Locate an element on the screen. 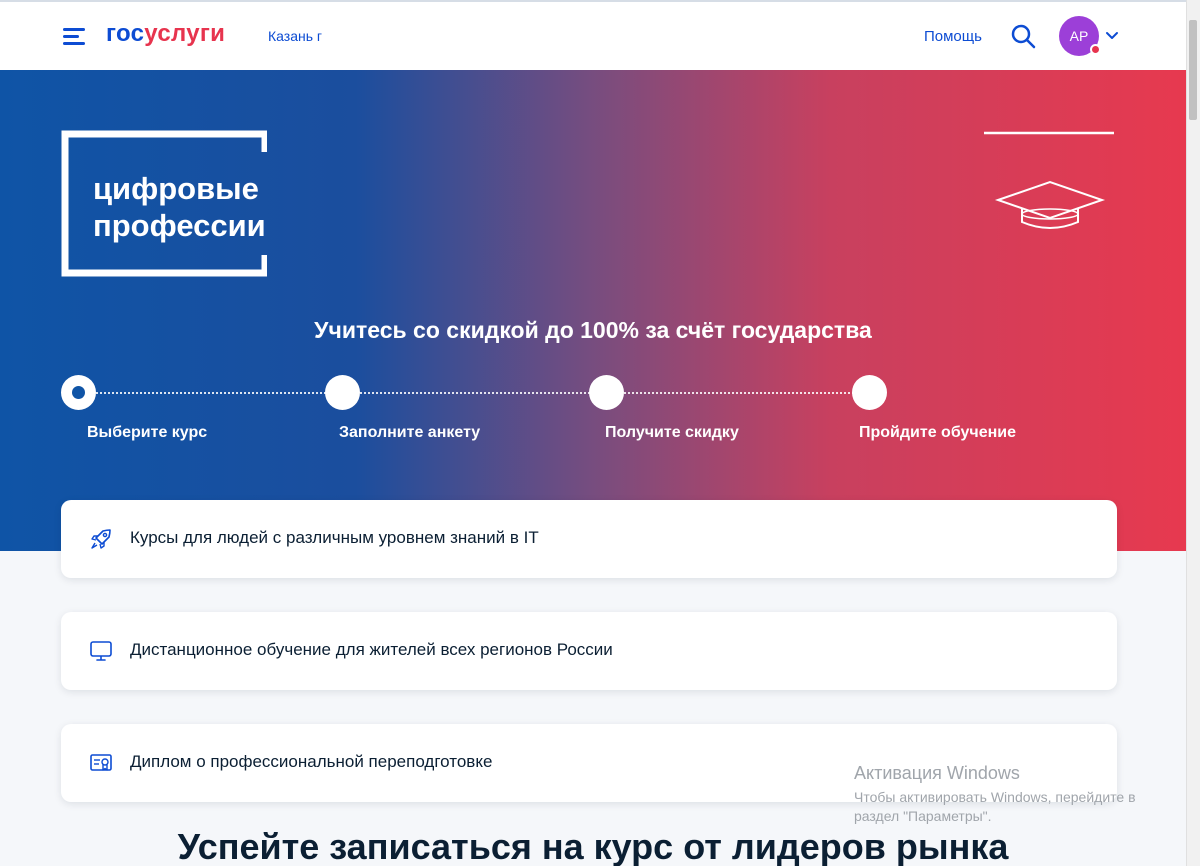 This screenshot has height=866, width=1200. monitor-icon is located at coordinates (101, 651).